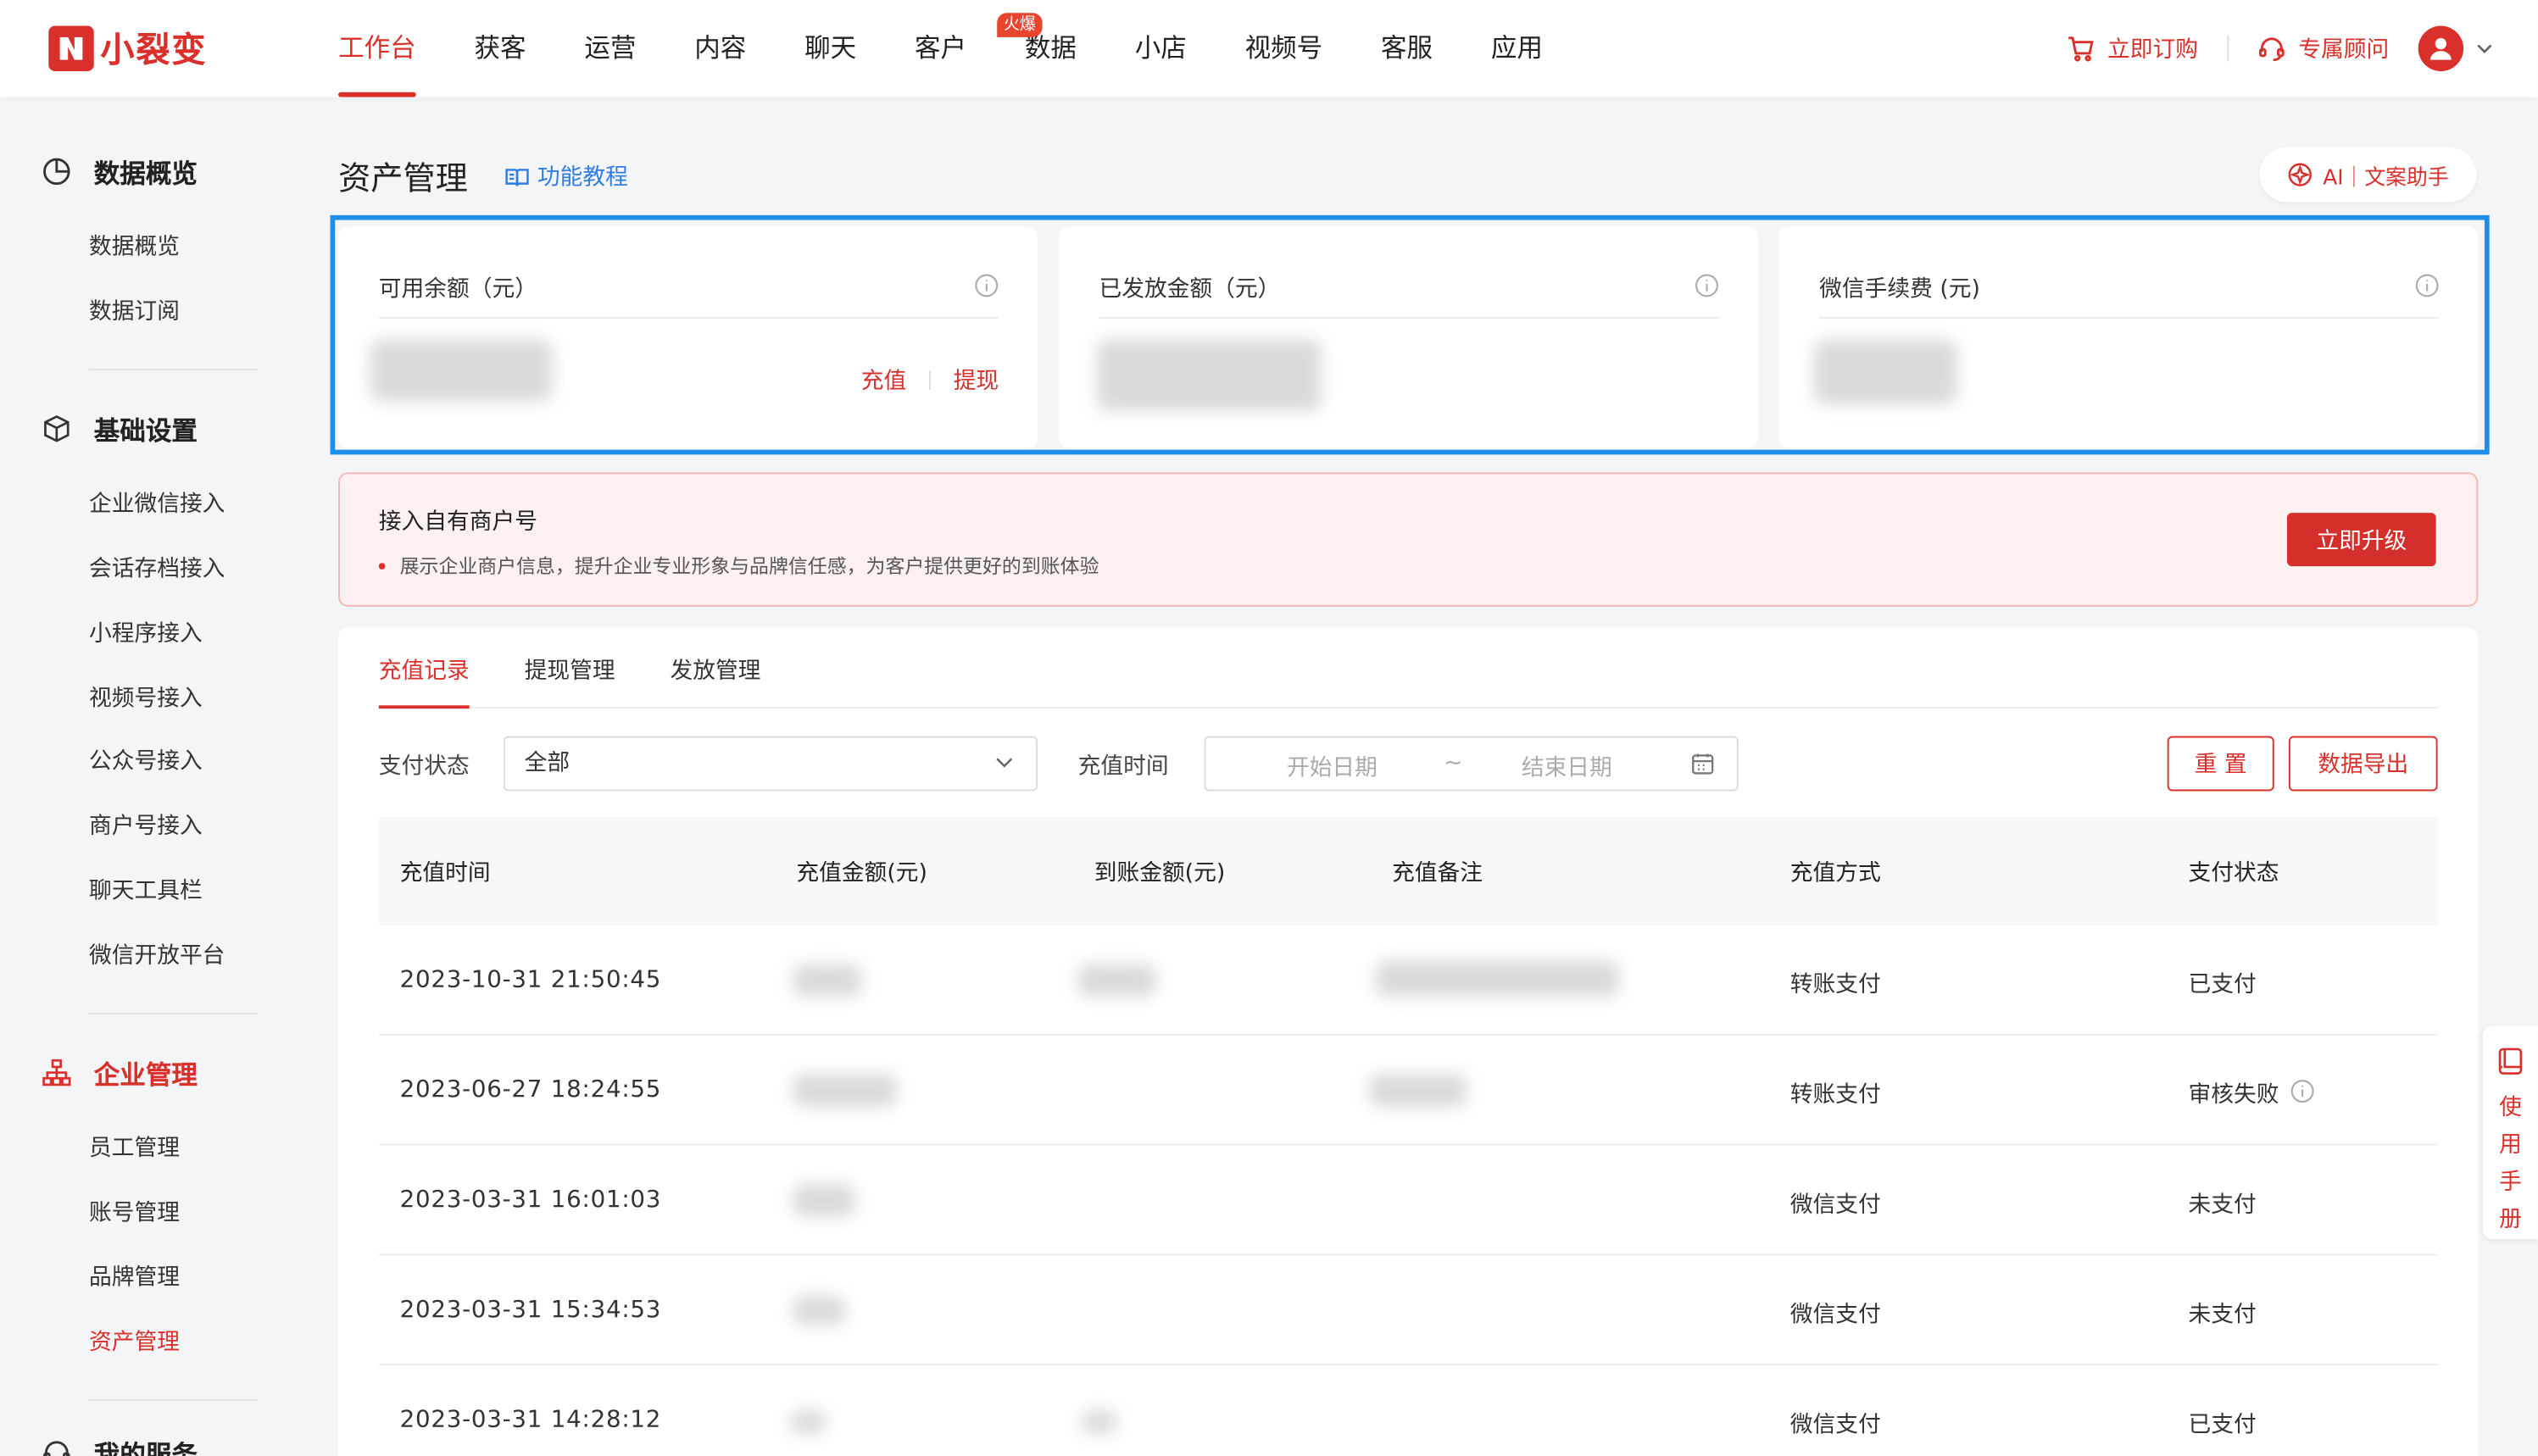 This screenshot has height=1456, width=2538. I want to click on sidebar-item-wecom: 企业微信接入, so click(157, 503).